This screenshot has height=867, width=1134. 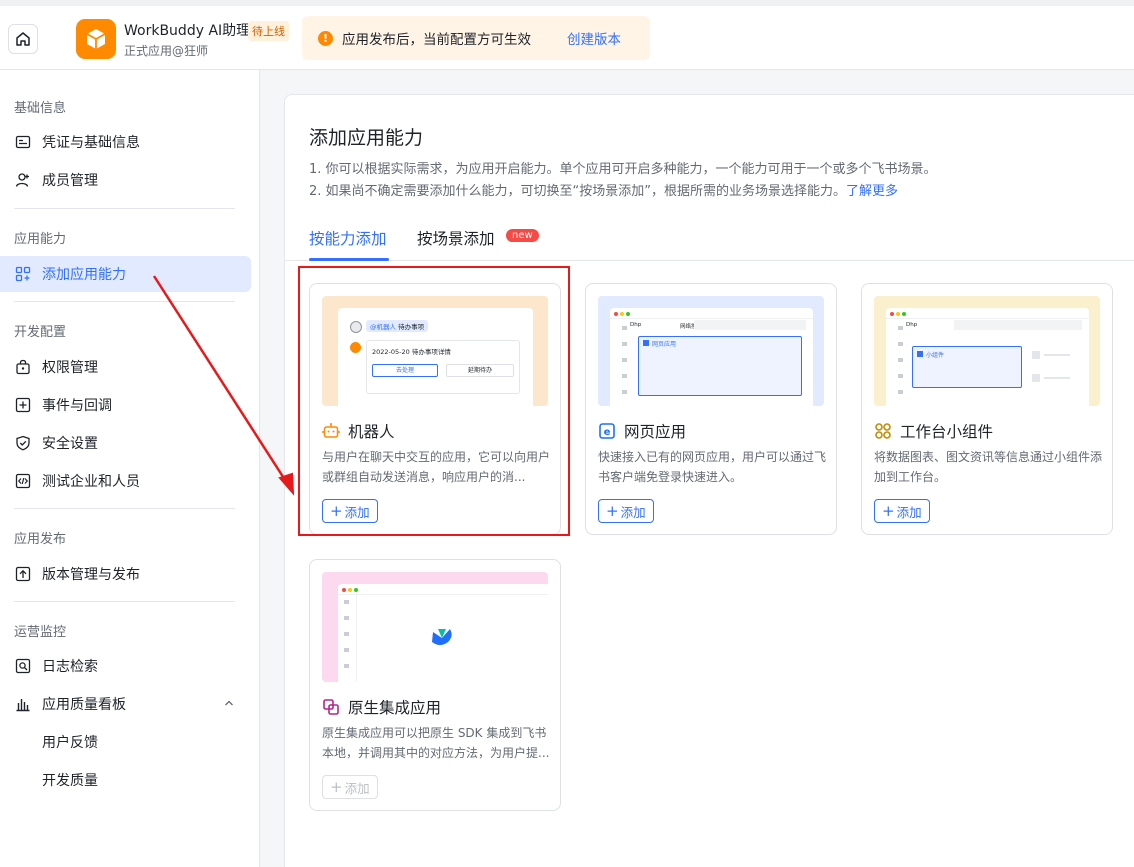 I want to click on sidebar-item-label: 版本管理与发布, so click(x=91, y=575).